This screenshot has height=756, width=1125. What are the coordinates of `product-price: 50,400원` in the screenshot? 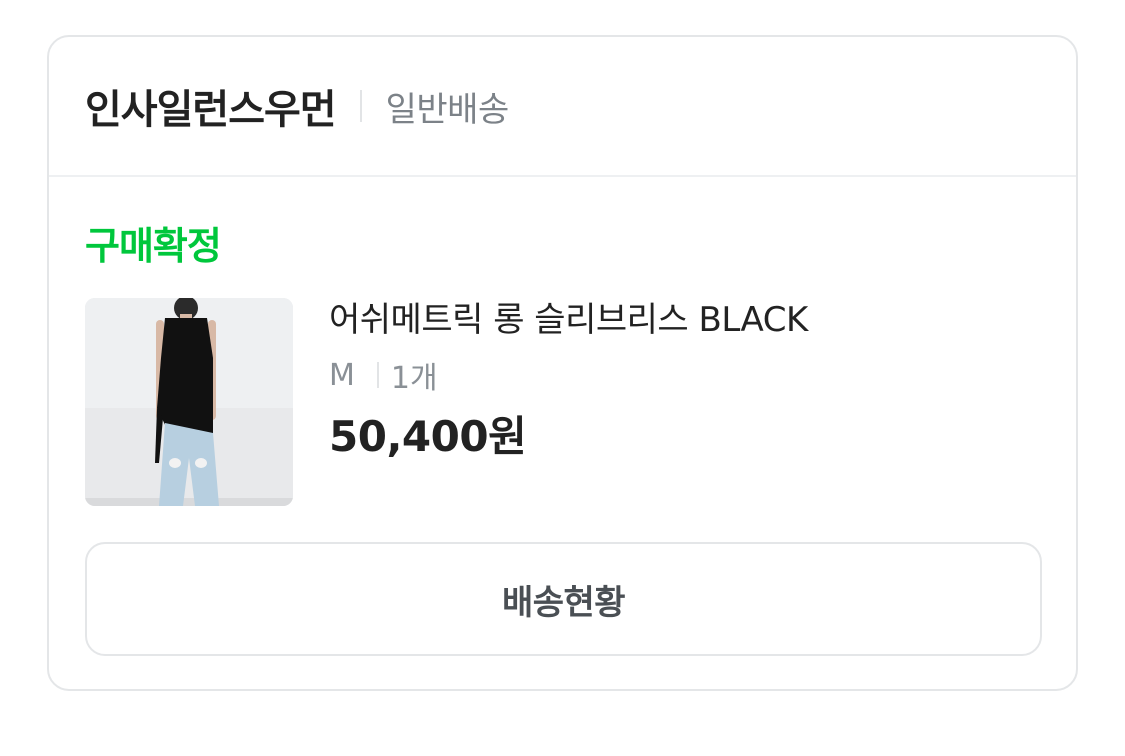 It's located at (428, 436).